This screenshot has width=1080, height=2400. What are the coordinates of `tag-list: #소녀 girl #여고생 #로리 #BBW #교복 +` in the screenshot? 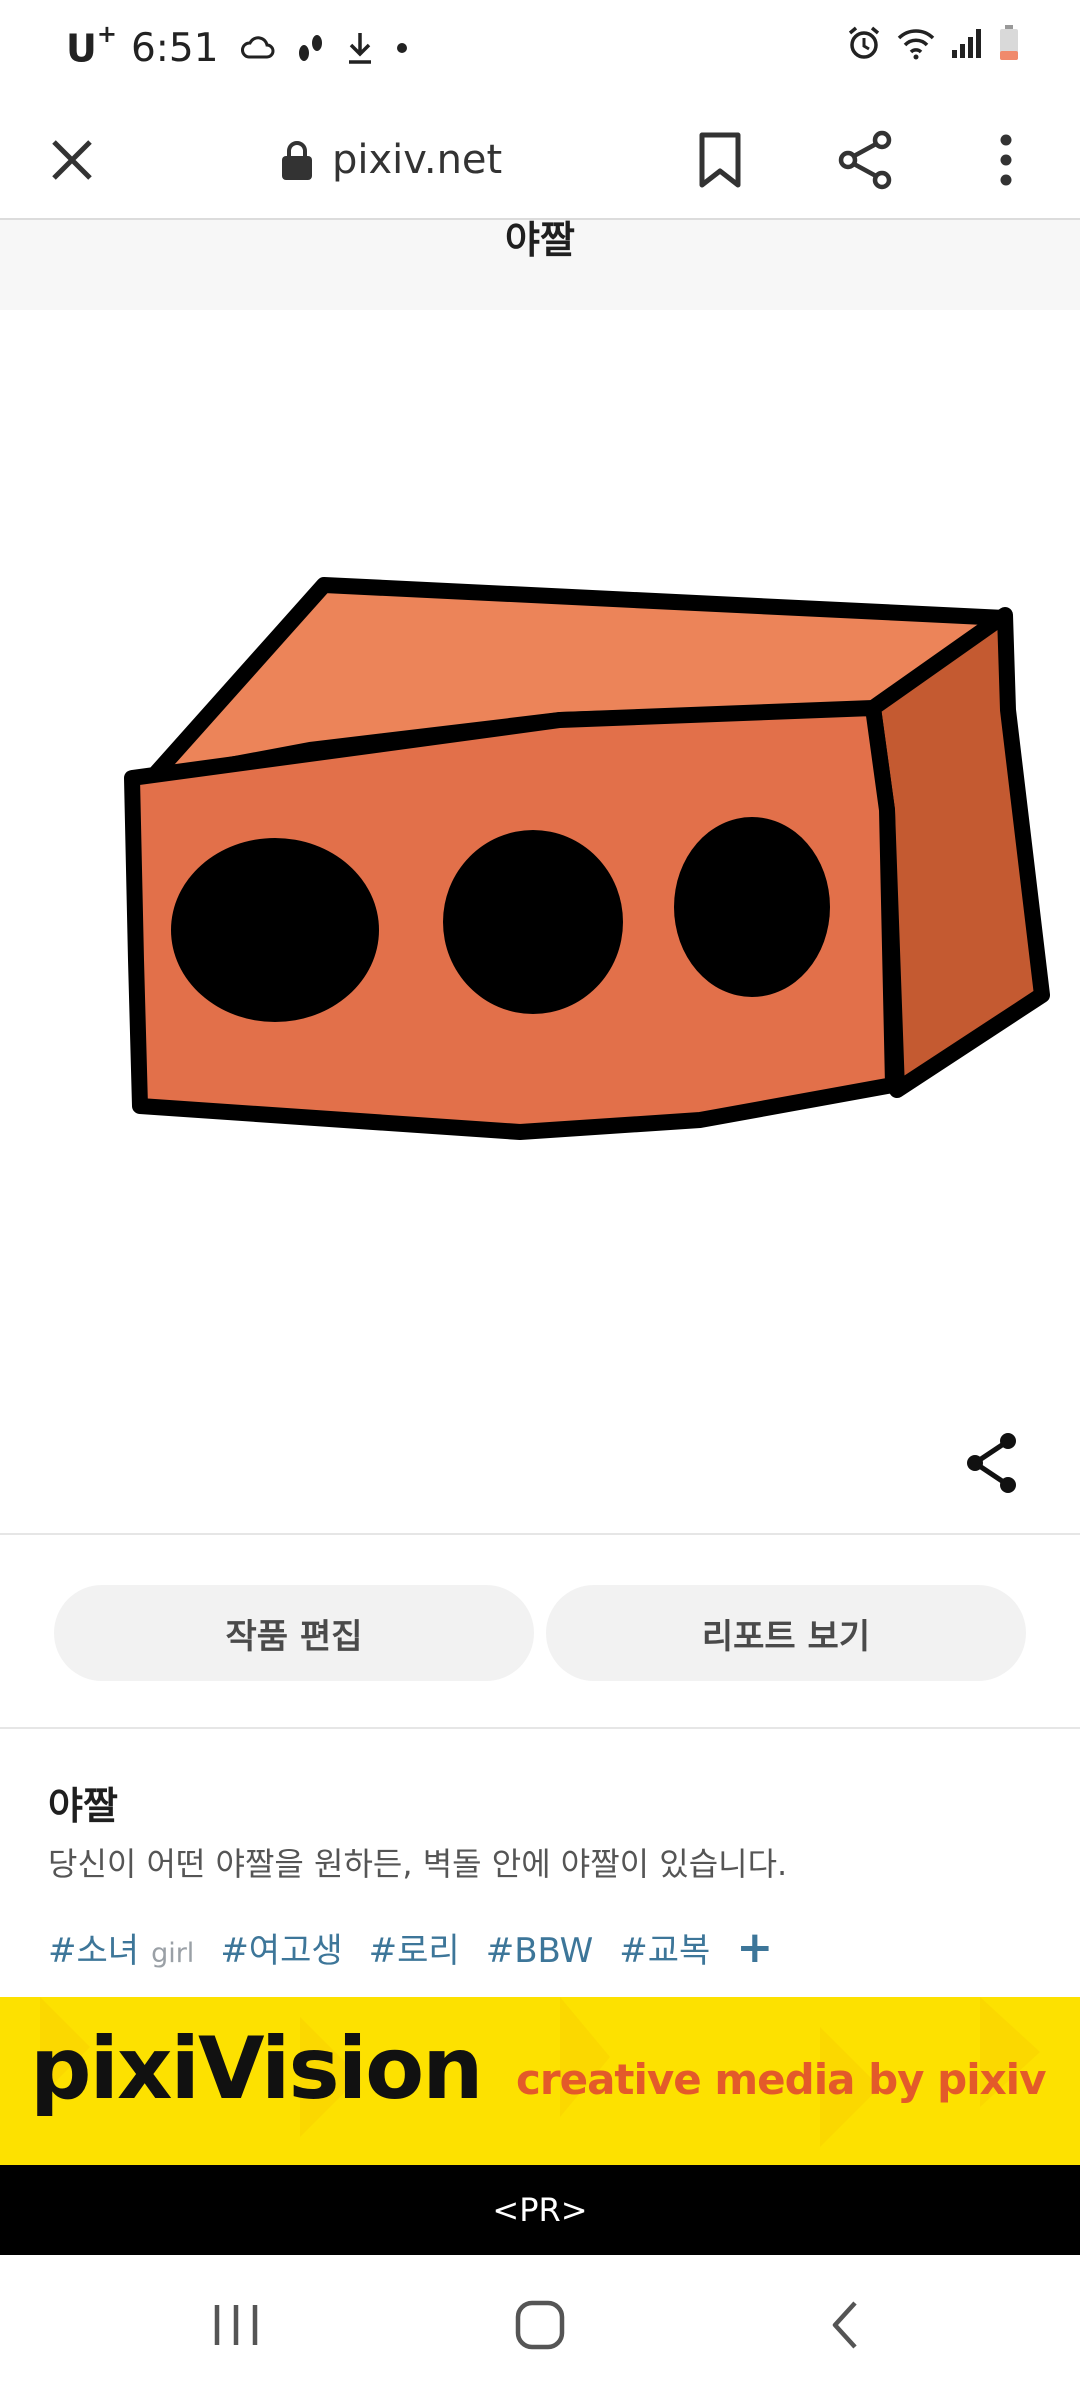 It's located at (410, 1947).